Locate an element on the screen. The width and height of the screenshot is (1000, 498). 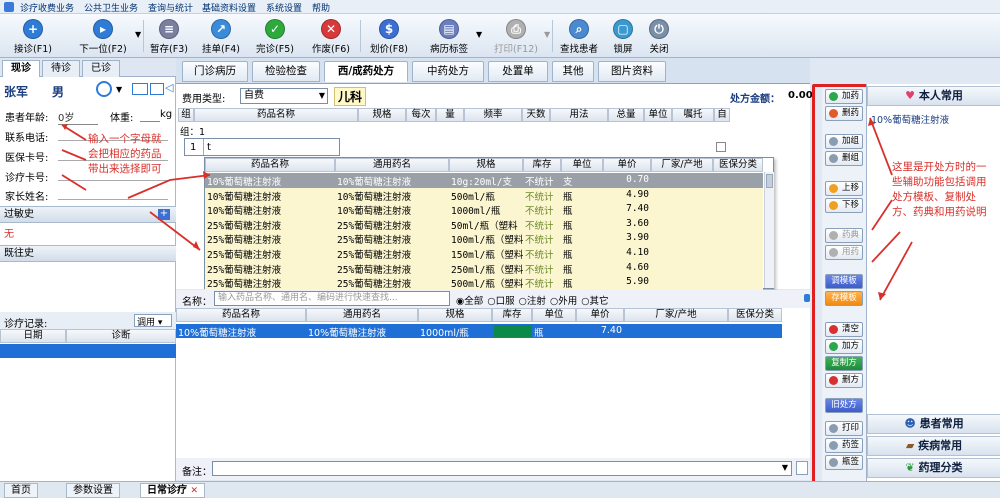
arrow-to-insurance is located at coordinates (74, 155).